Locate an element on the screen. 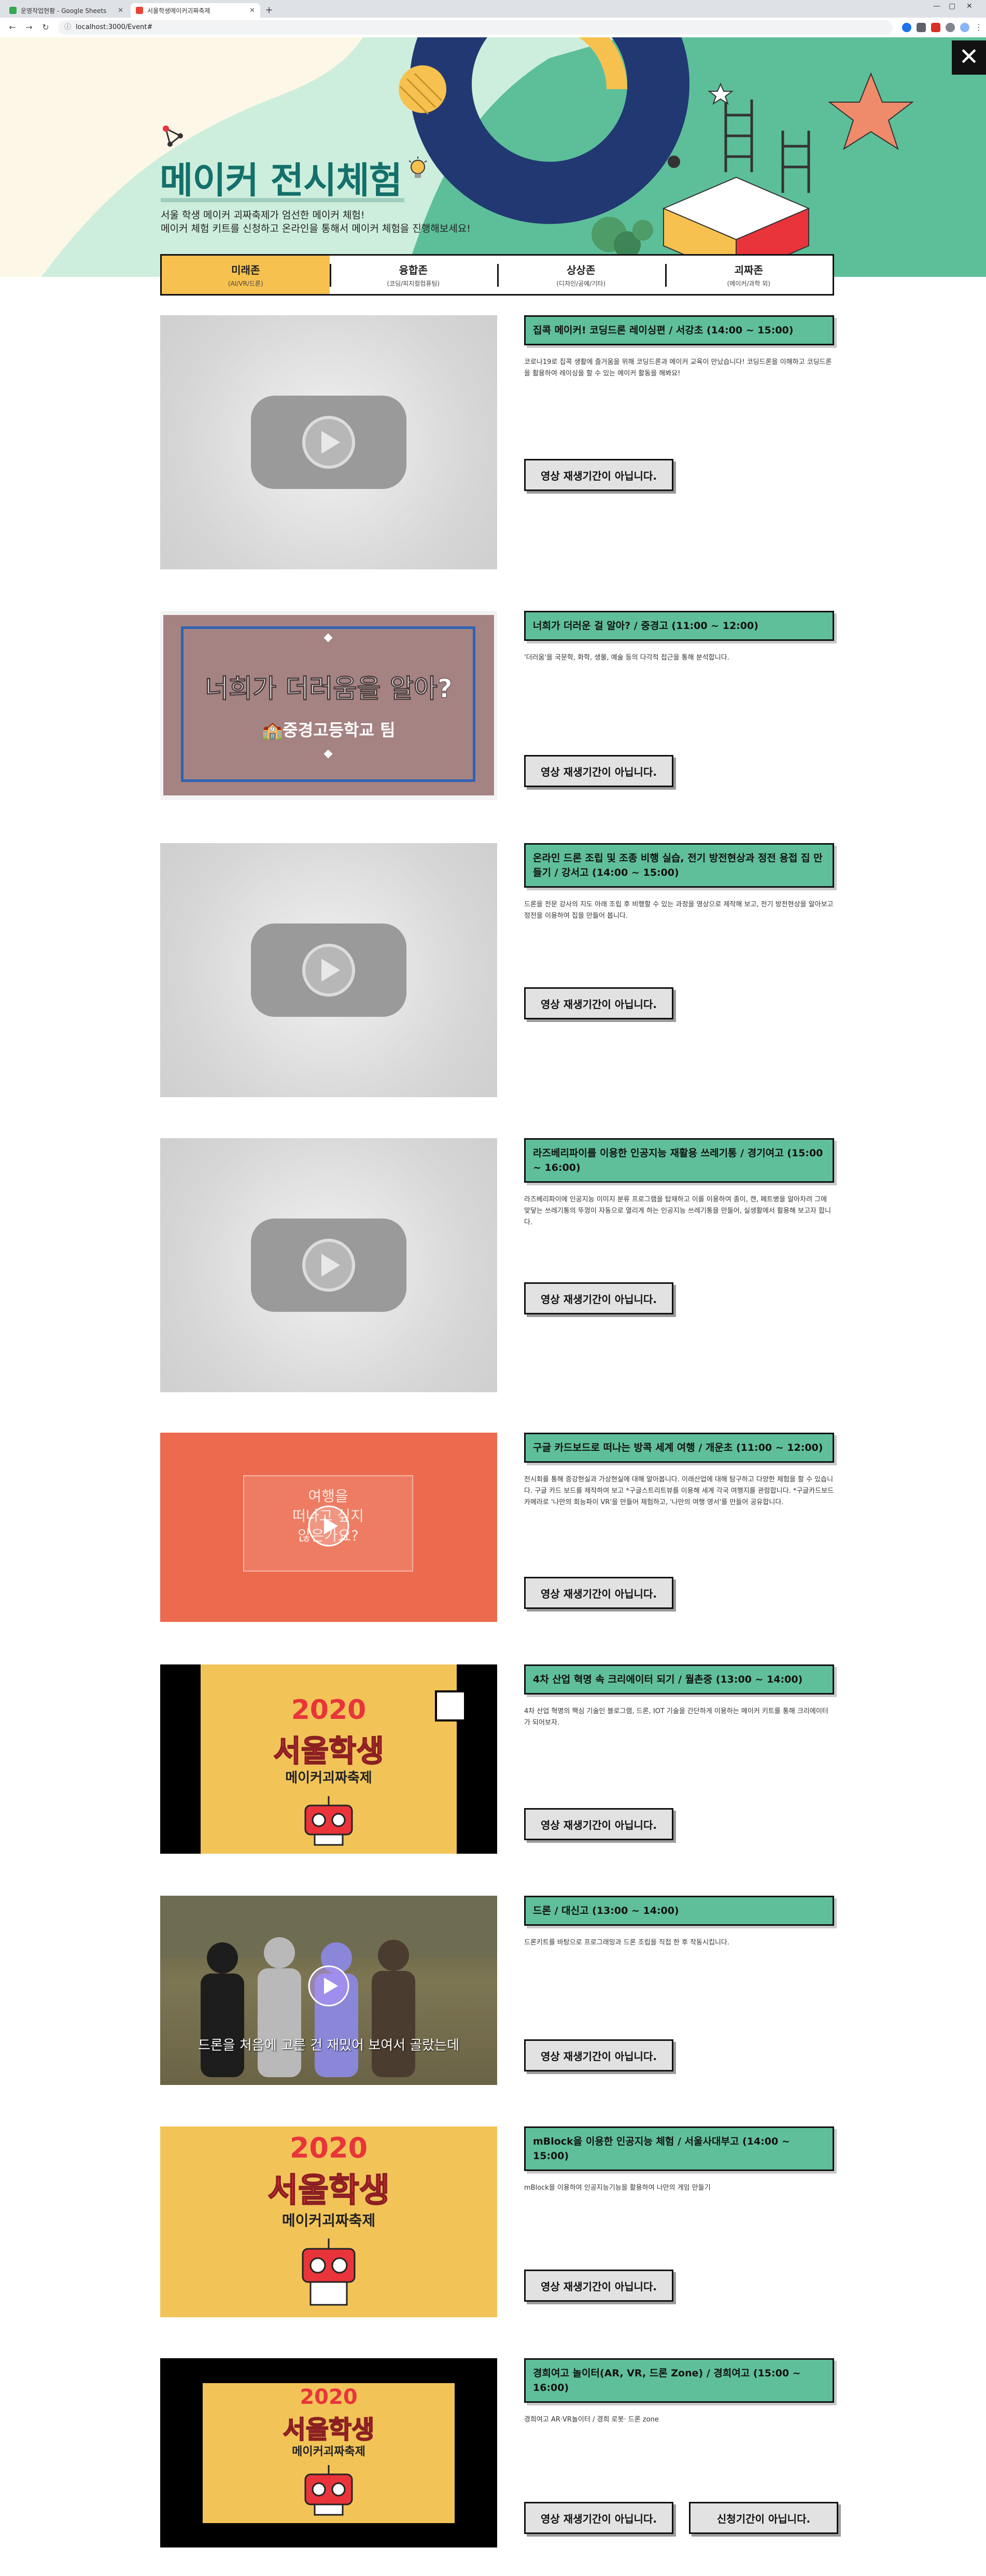  tab-imagination-zone: 상상존 (디자인/공예/기타) is located at coordinates (581, 275).